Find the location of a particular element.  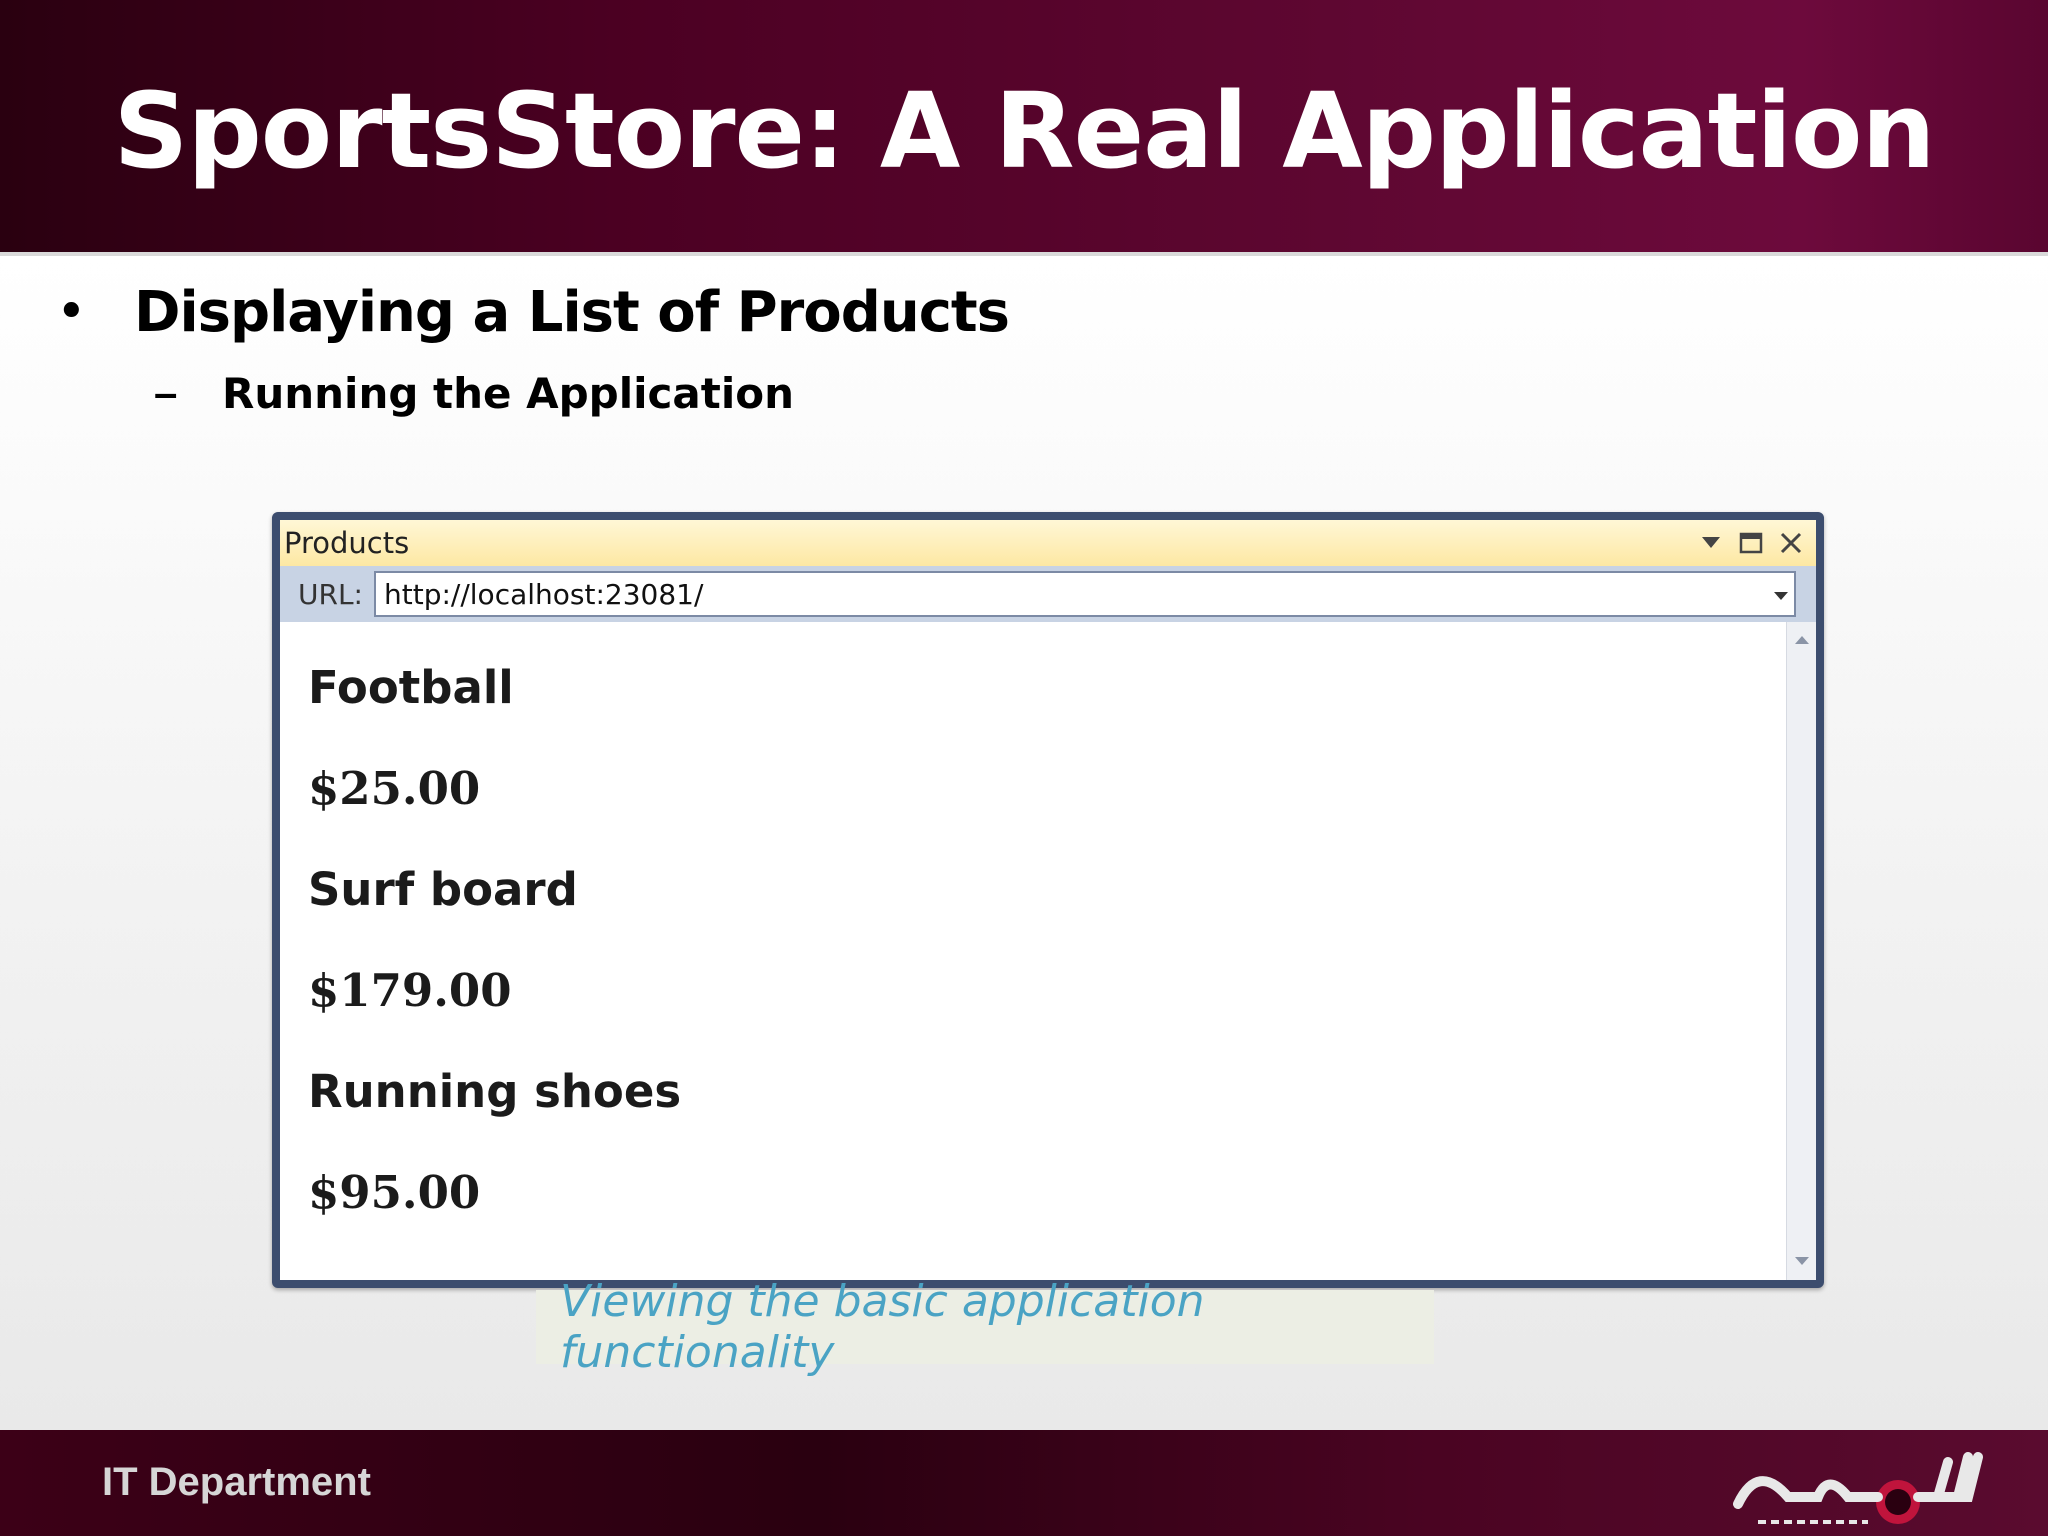

window-title: Products is located at coordinates (347, 543).